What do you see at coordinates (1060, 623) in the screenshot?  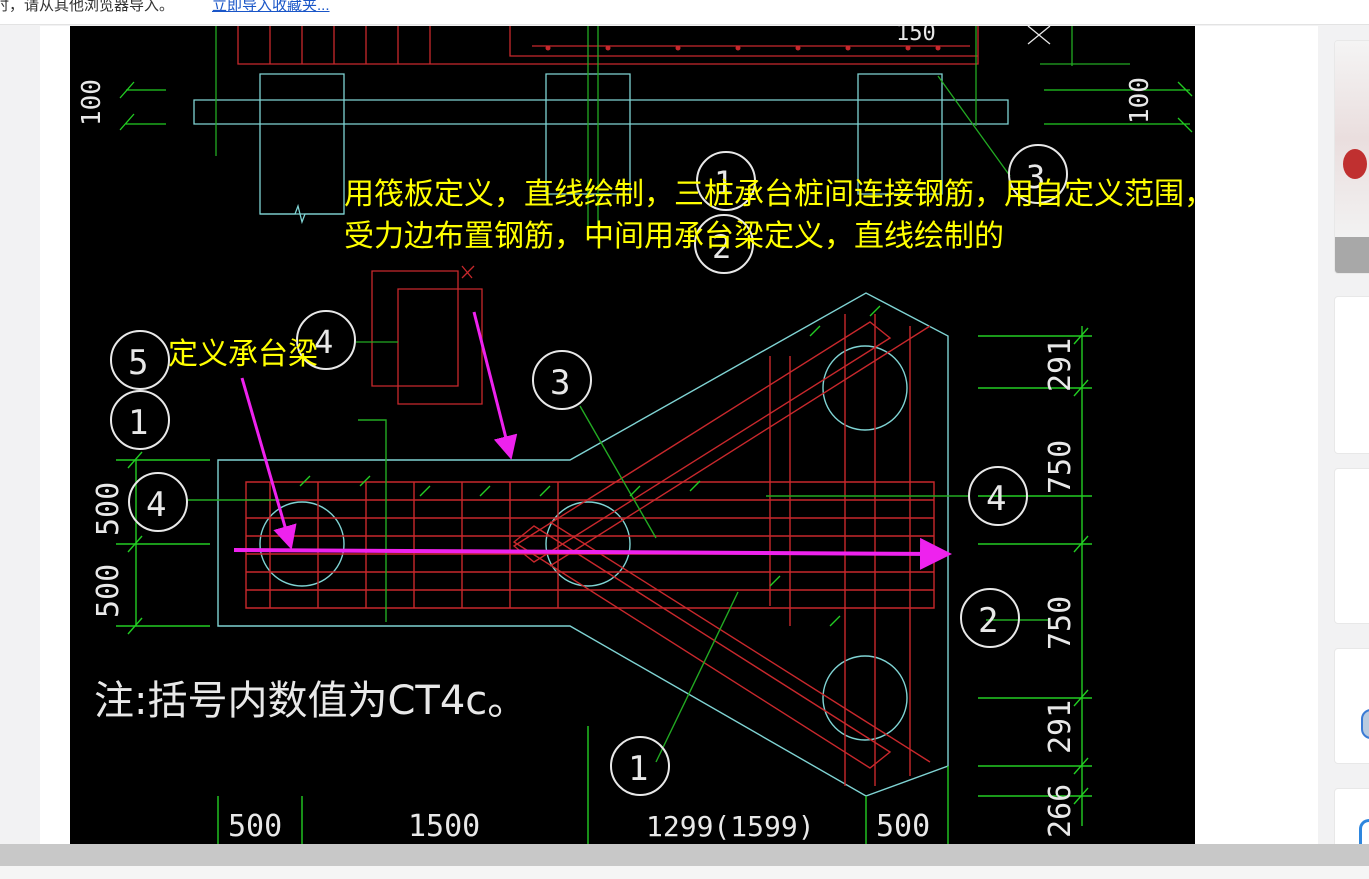 I see `dim-right-750-bottom: 750` at bounding box center [1060, 623].